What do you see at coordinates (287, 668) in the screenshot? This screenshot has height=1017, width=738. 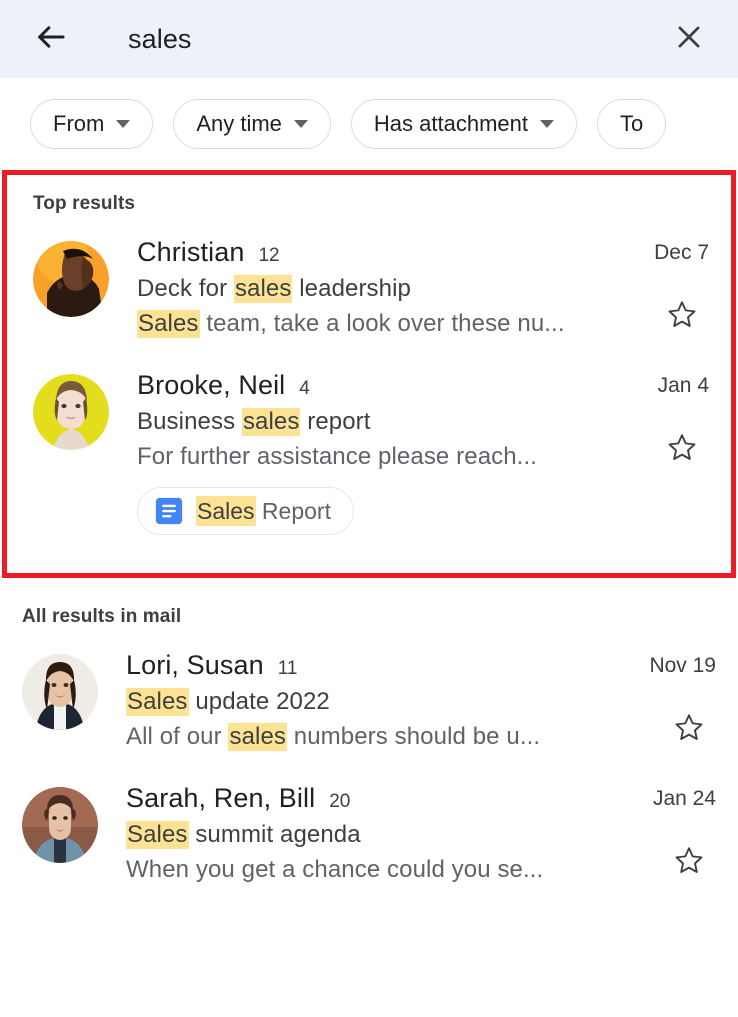 I see `thread-count: 11` at bounding box center [287, 668].